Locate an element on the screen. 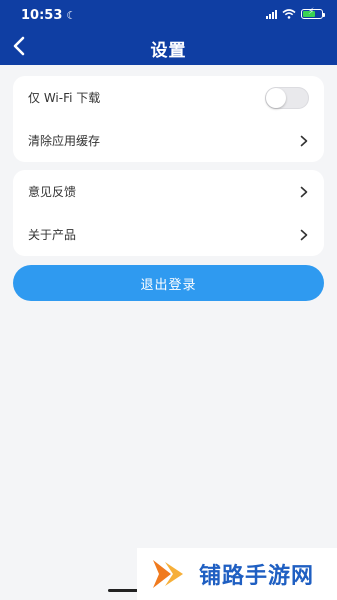 The width and height of the screenshot is (337, 600). watermark-text: 铺路手游网 is located at coordinates (257, 576).